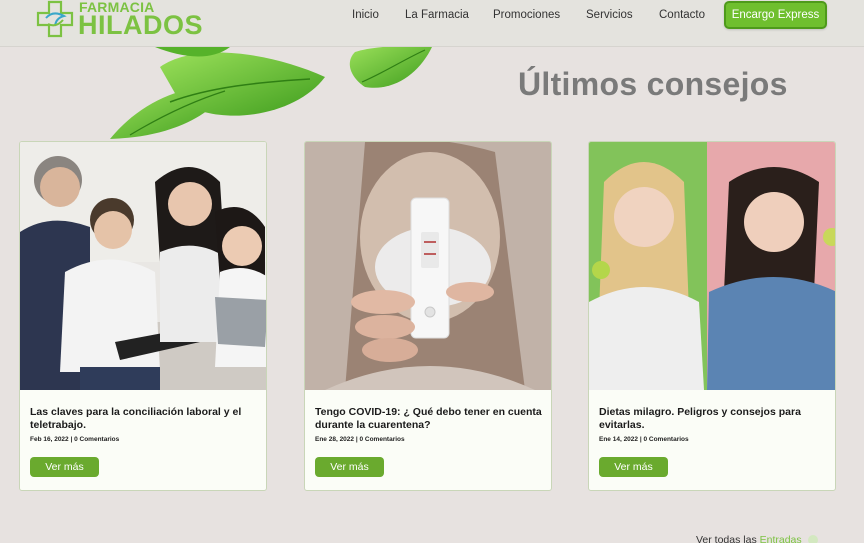 This screenshot has height=543, width=864. I want to click on mint-leaves-decoration, so click(271, 93).